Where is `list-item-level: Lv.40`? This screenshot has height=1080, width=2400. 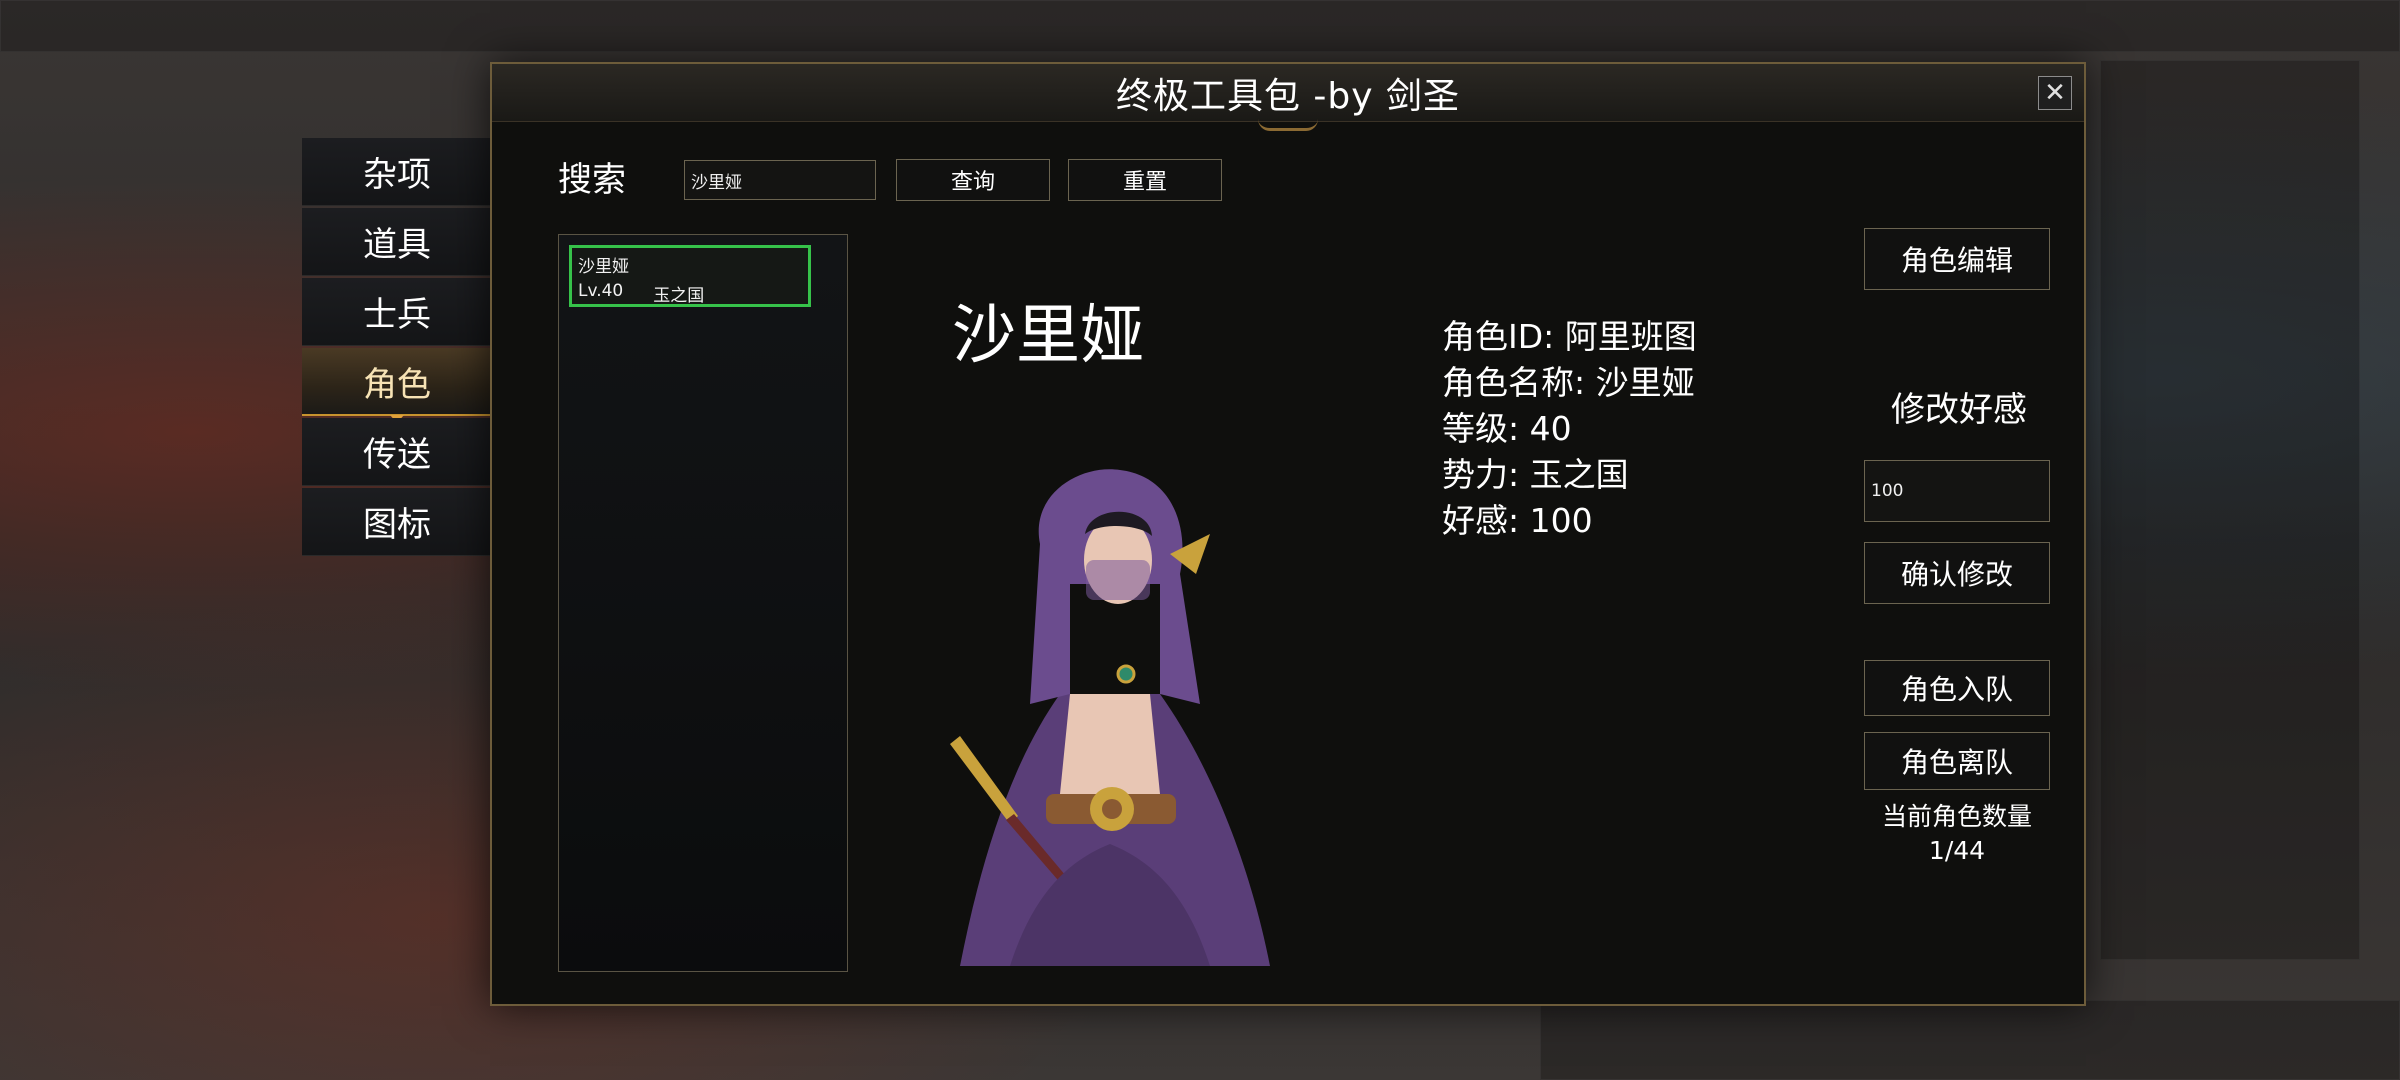
list-item-level: Lv.40 is located at coordinates (601, 291).